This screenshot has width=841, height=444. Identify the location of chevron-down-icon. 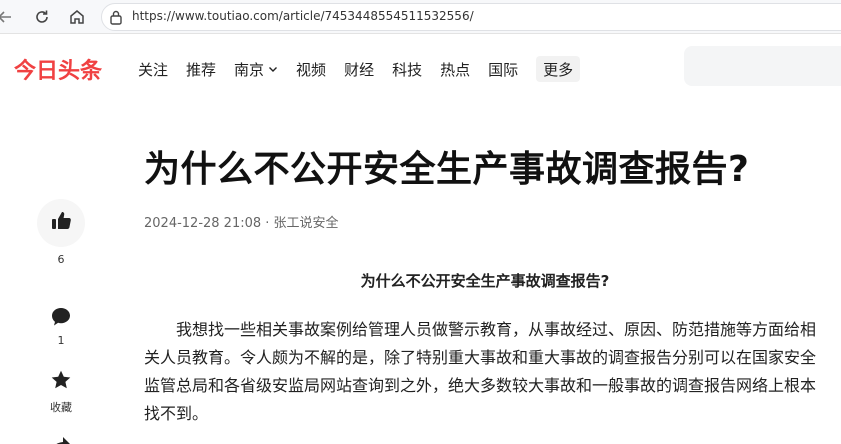
(273, 69).